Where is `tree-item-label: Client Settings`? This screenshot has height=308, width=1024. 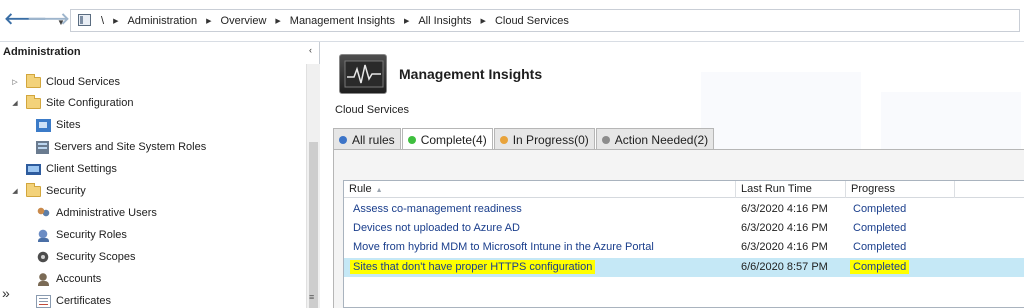
tree-item-label: Client Settings is located at coordinates (81, 169).